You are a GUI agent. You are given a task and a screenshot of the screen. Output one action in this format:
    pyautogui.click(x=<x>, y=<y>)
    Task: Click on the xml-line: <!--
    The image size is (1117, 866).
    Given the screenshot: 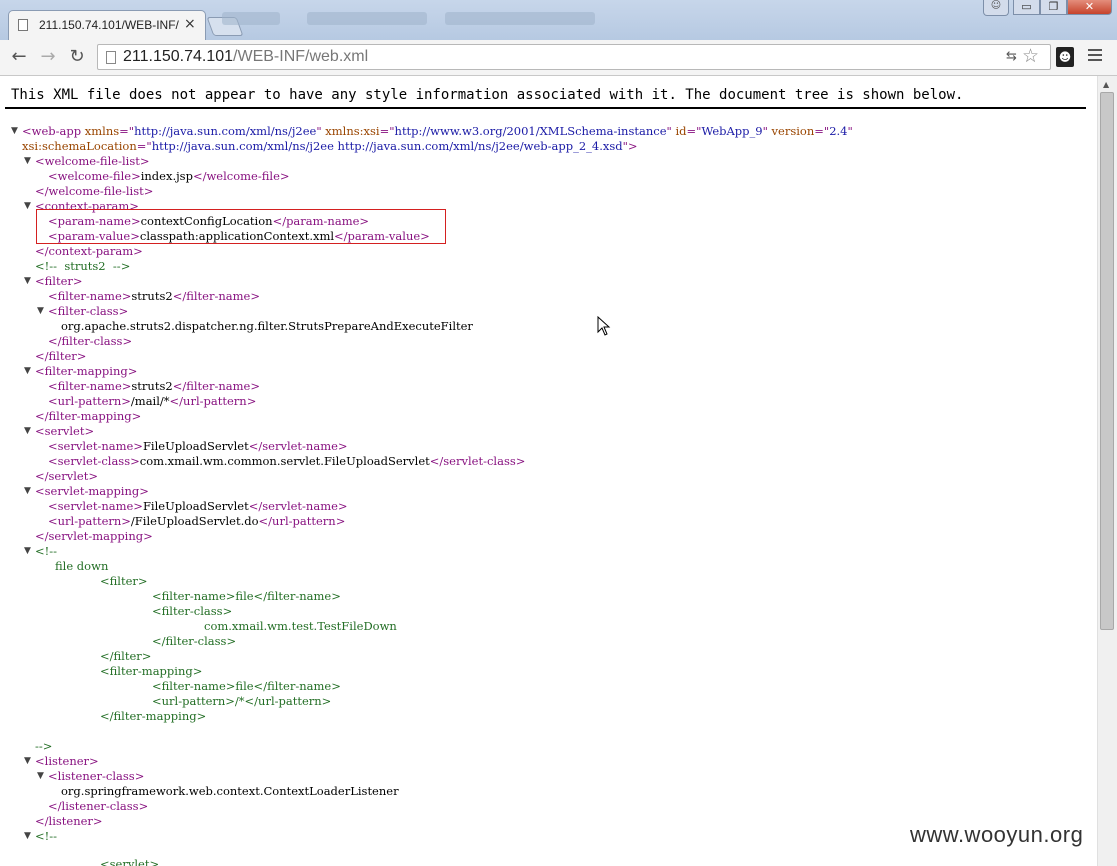 What is the action you would take?
    pyautogui.click(x=46, y=836)
    